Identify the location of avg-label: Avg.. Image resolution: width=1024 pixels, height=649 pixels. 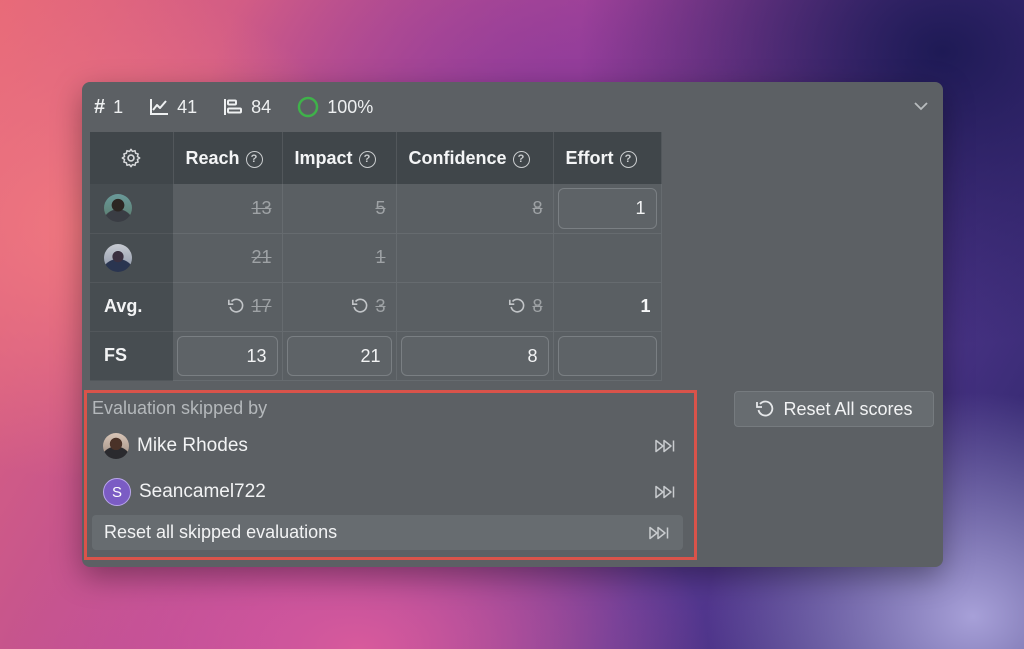
(131, 307).